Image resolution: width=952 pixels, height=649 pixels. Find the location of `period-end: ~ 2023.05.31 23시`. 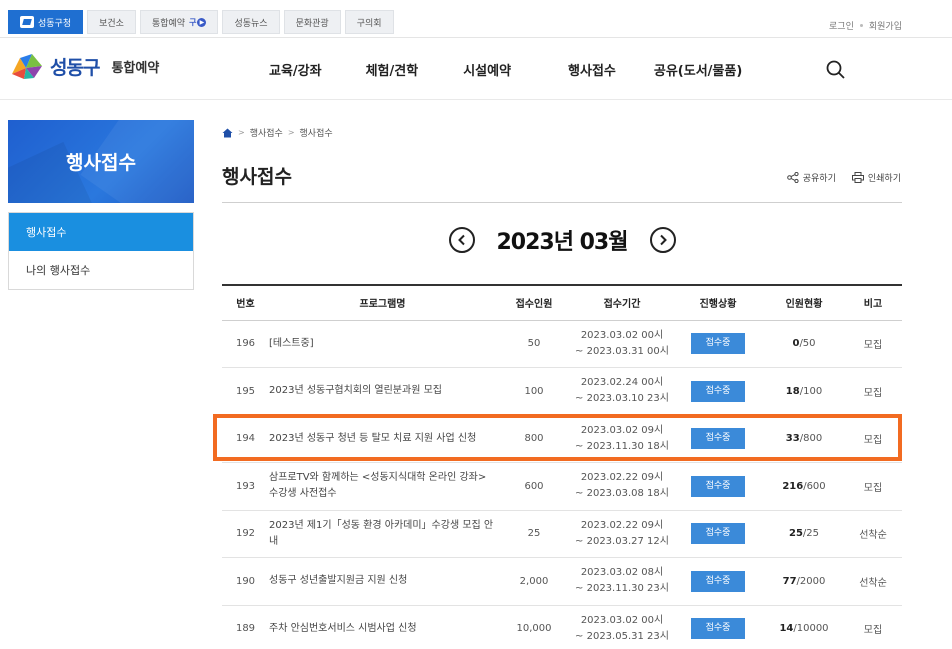

period-end: ~ 2023.05.31 23시 is located at coordinates (622, 636).